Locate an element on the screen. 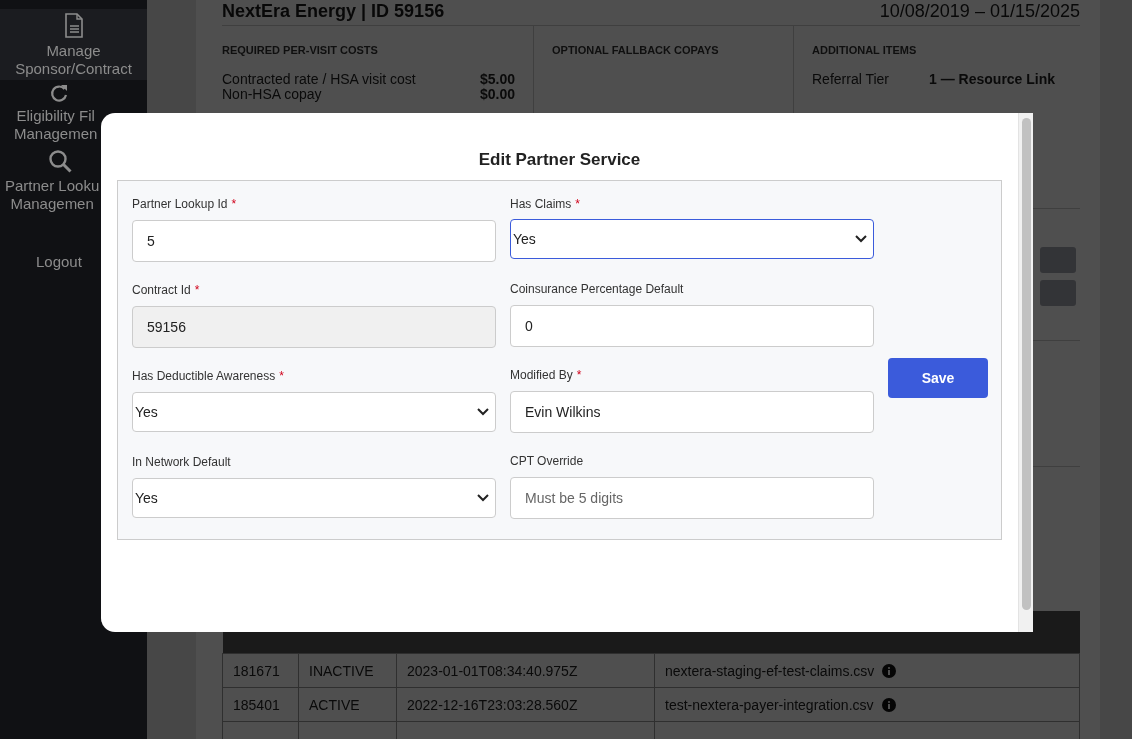  cost-label: Contracted rate / HSA visit cost is located at coordinates (319, 79).